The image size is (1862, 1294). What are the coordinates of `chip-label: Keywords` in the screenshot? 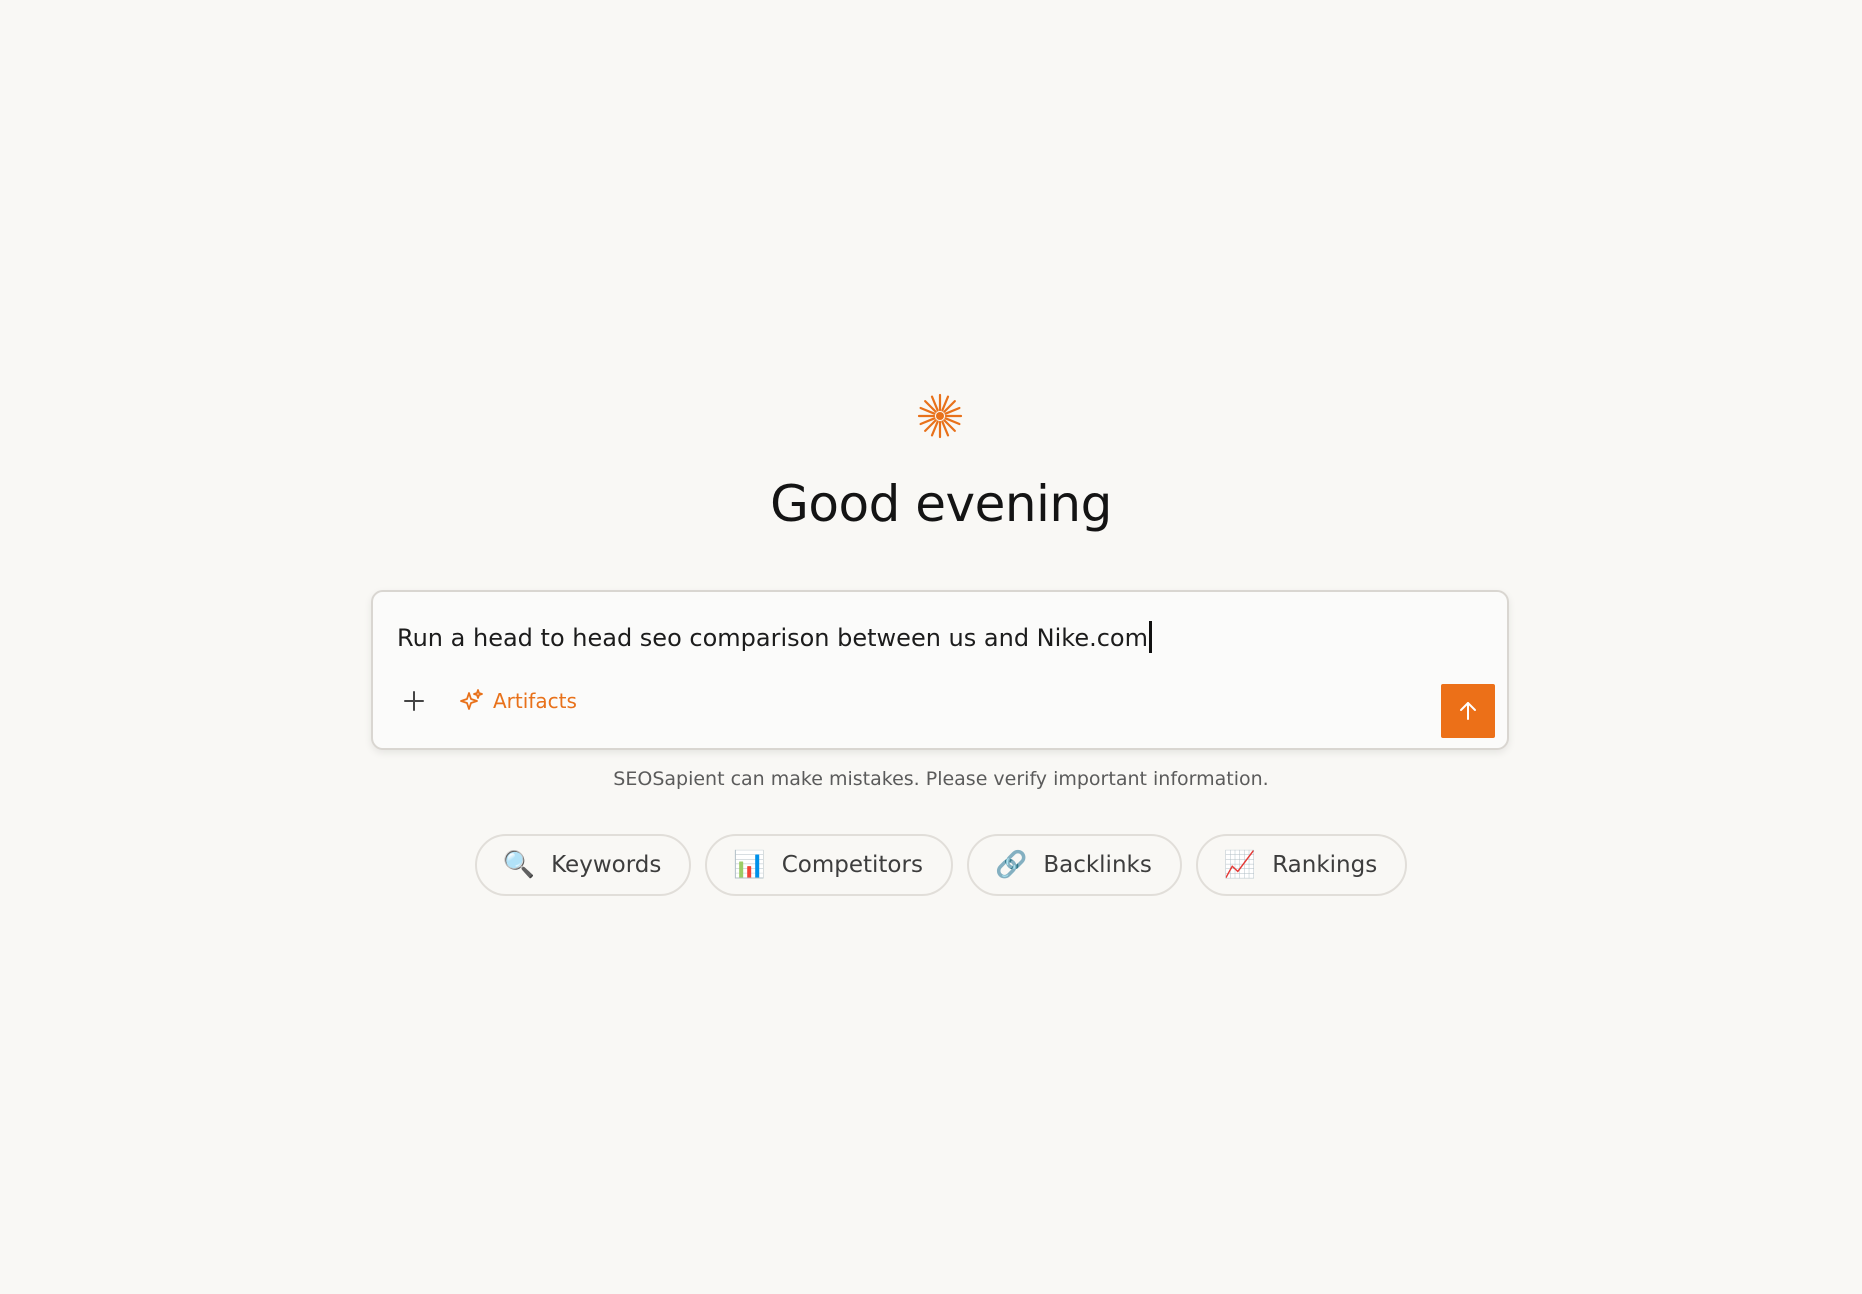 It's located at (606, 865).